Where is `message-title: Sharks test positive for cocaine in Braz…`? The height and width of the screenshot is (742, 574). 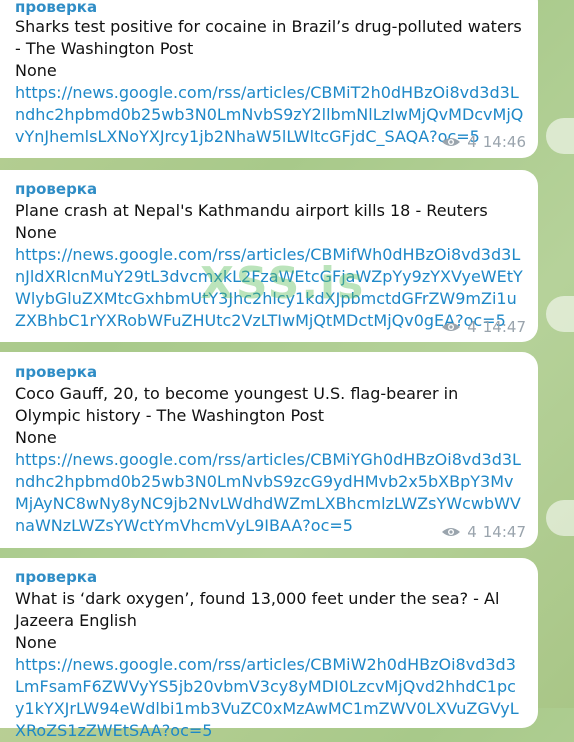
message-title: Sharks test positive for cocaine in Braz… is located at coordinates (268, 37).